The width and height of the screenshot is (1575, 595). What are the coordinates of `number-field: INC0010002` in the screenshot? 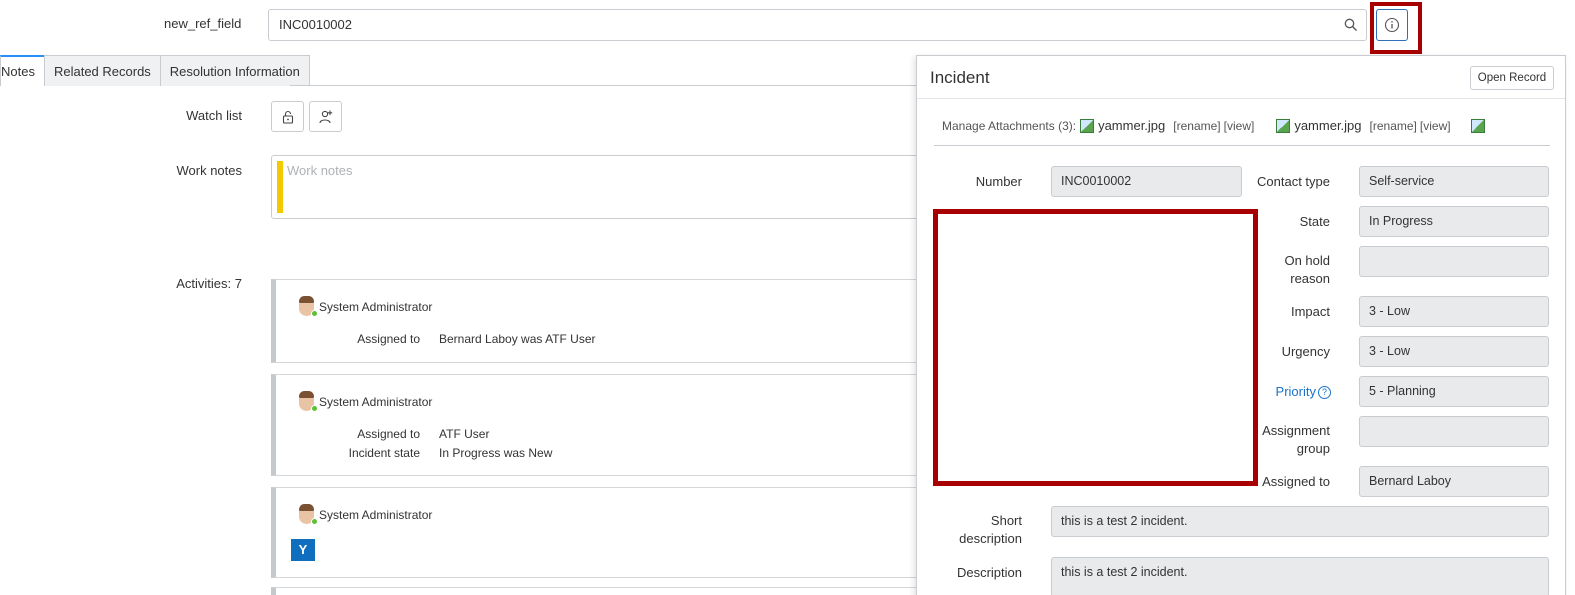 It's located at (1146, 181).